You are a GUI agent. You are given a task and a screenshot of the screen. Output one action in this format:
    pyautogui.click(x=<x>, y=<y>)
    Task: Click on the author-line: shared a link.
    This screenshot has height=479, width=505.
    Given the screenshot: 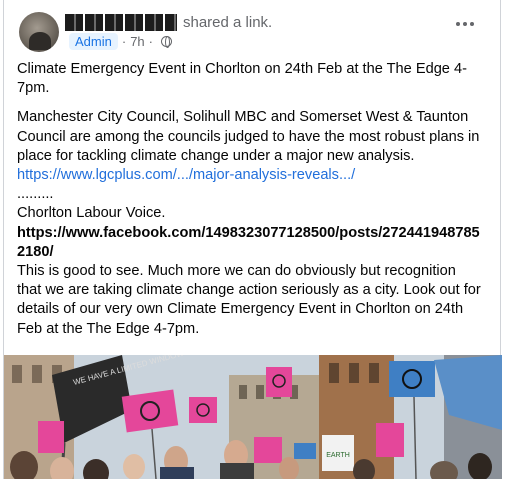 What is the action you would take?
    pyautogui.click(x=169, y=22)
    